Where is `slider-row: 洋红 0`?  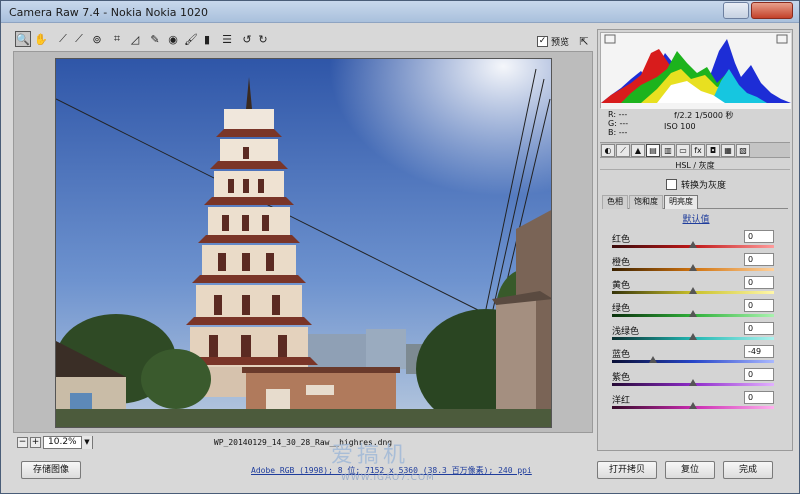 slider-row: 洋红 0 is located at coordinates (694, 403).